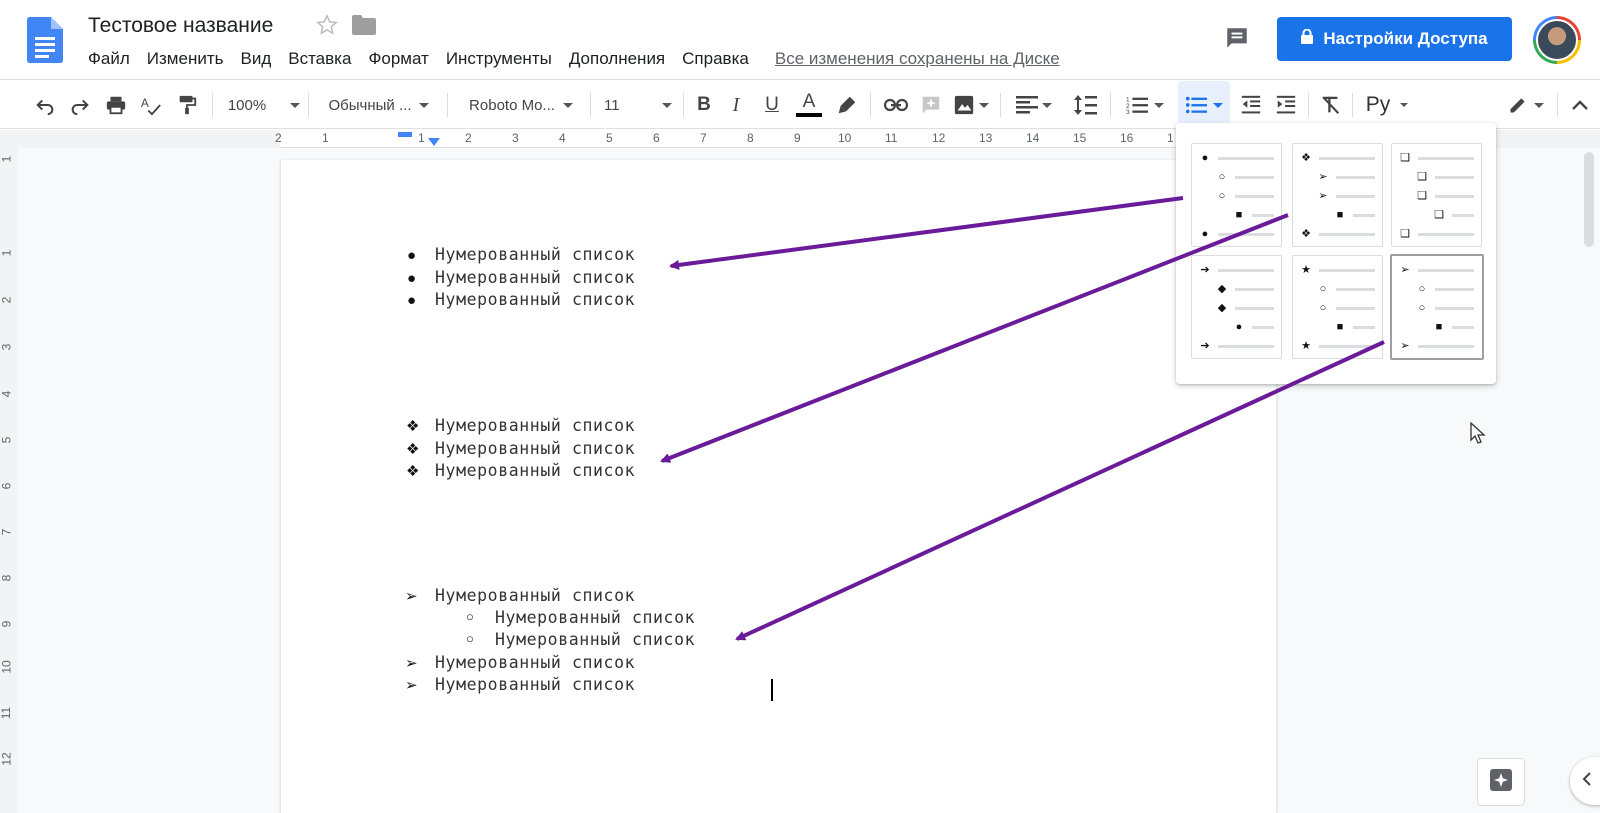  Describe the element at coordinates (180, 26) in the screenshot. I see `document-title: Тестовое название` at that location.